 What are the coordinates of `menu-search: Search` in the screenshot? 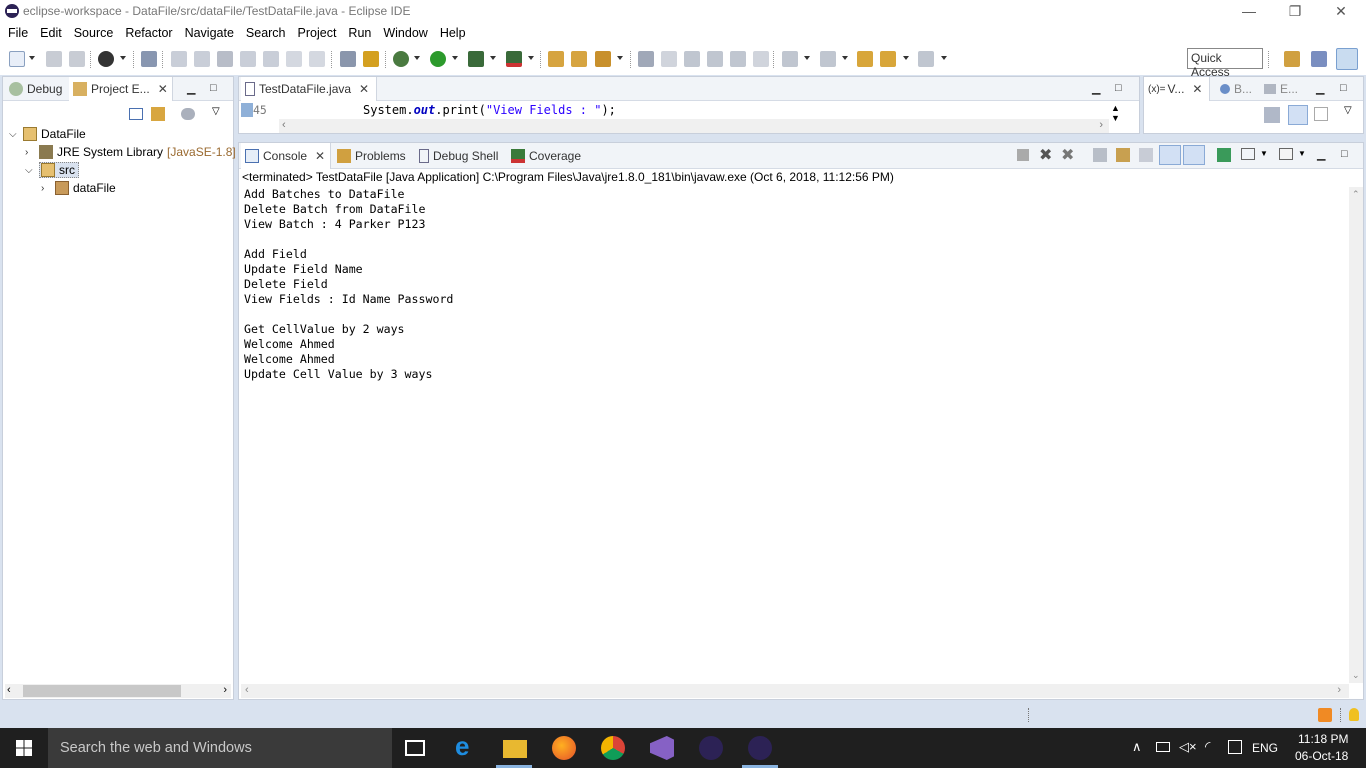 It's located at (266, 33).